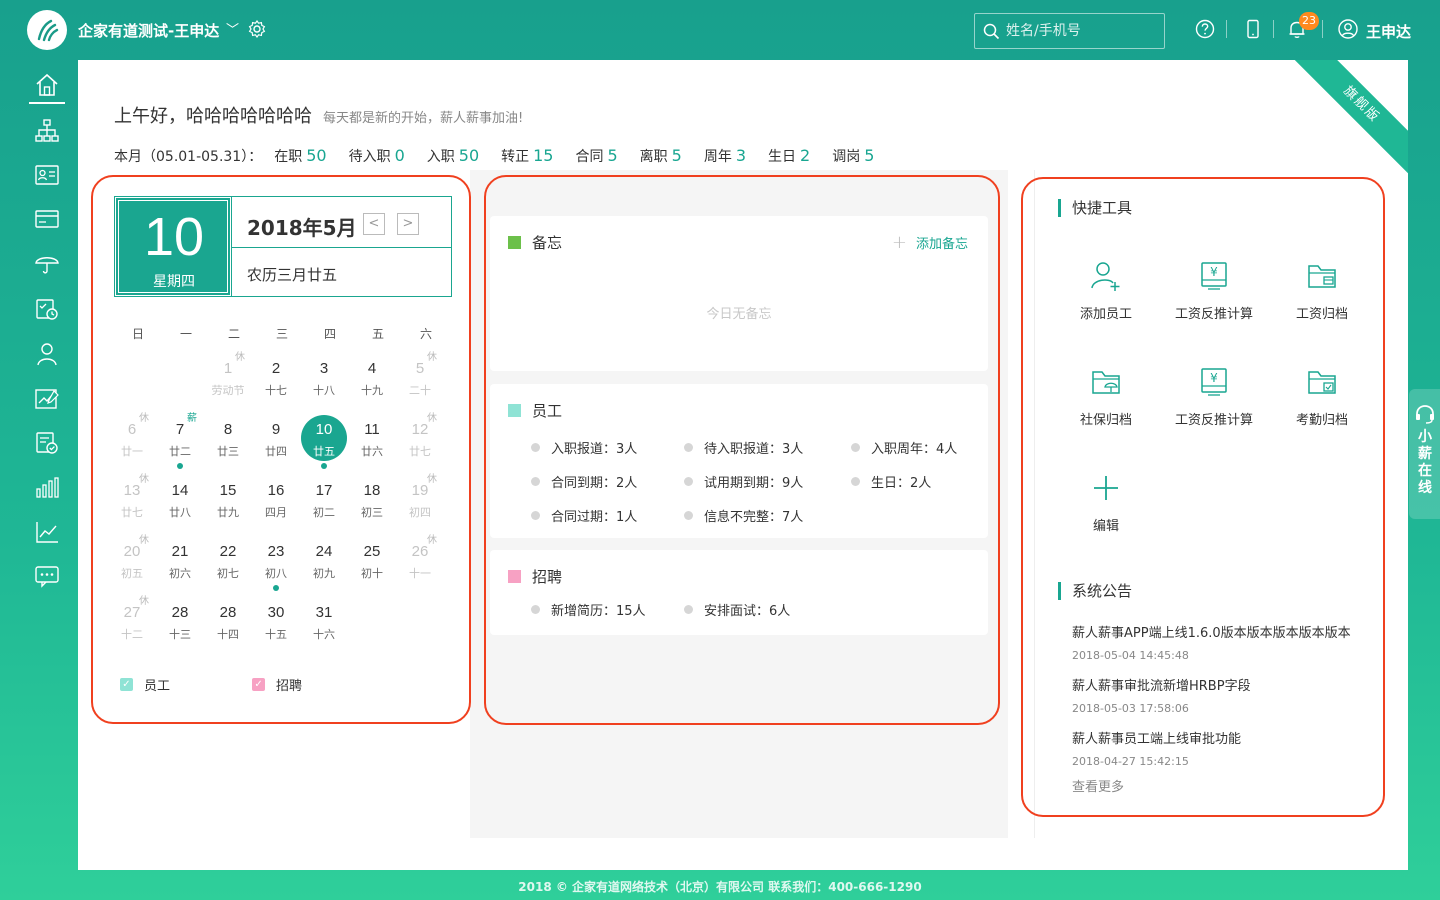 This screenshot has width=1440, height=900. Describe the element at coordinates (180, 504) in the screenshot. I see `calendar-day: 14 廿八` at that location.